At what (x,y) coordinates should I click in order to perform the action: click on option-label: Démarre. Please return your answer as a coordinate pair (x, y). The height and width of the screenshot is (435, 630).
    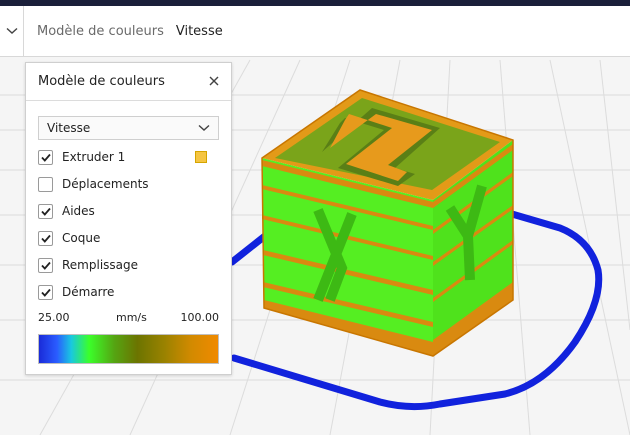
    Looking at the image, I should click on (88, 292).